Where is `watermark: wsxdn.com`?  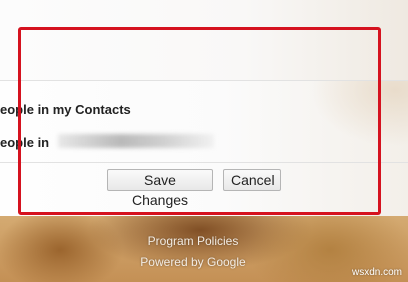 watermark: wsxdn.com is located at coordinates (376, 272).